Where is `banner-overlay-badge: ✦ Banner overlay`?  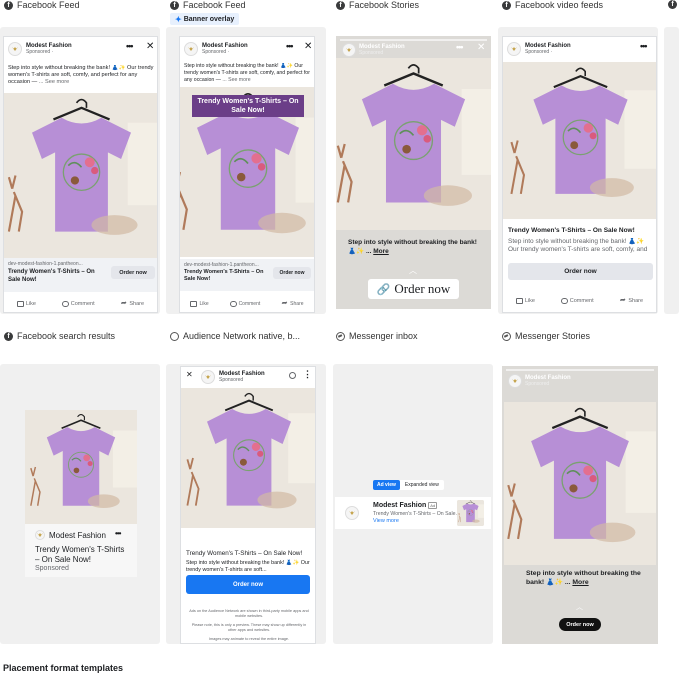 banner-overlay-badge: ✦ Banner overlay is located at coordinates (205, 19).